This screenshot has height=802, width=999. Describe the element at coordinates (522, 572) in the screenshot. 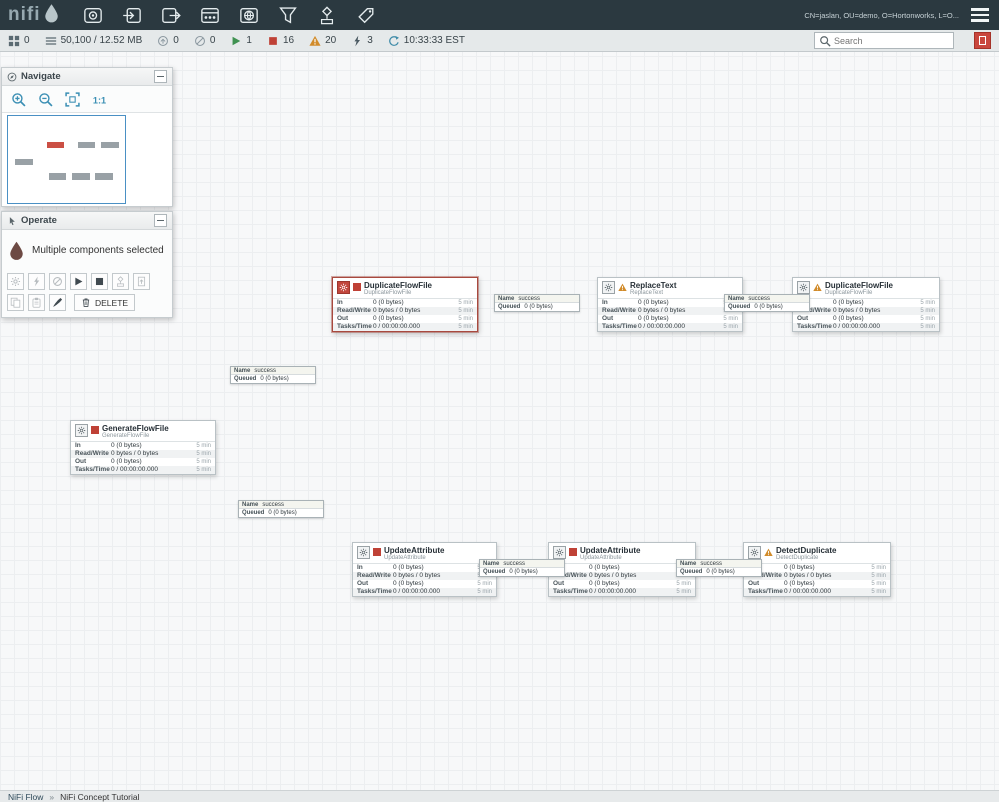

I see `connection-queued-row: Queued 0 (0 bytes)` at that location.